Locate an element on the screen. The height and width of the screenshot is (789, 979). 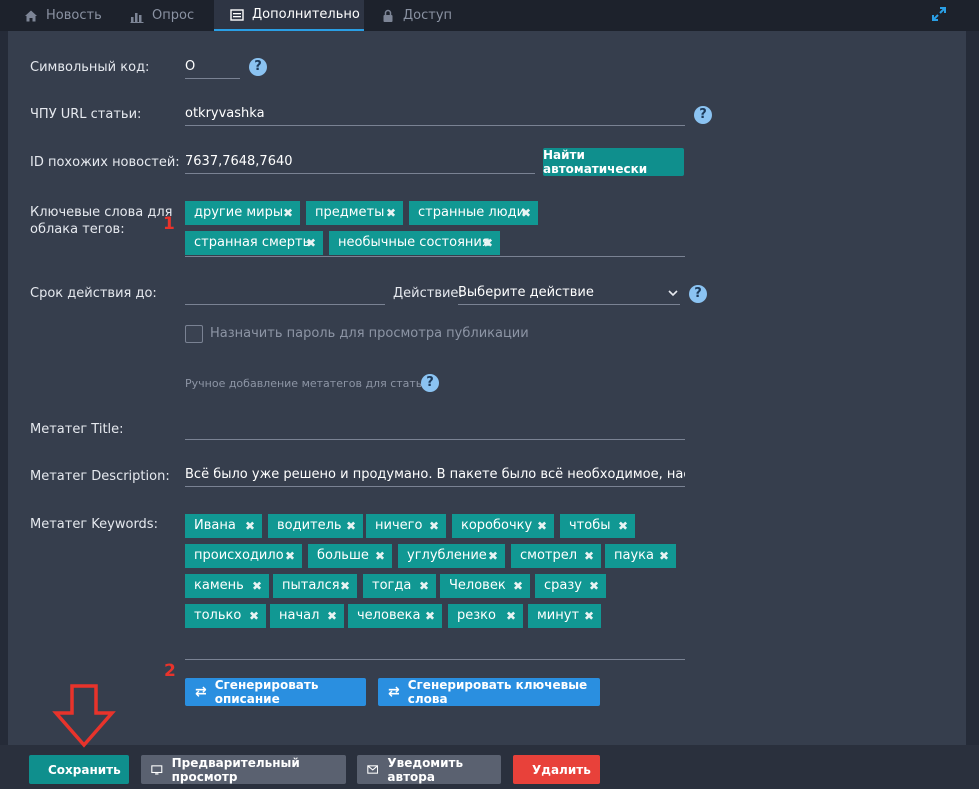
tag-chip: чтобы ✖ is located at coordinates (597, 526).